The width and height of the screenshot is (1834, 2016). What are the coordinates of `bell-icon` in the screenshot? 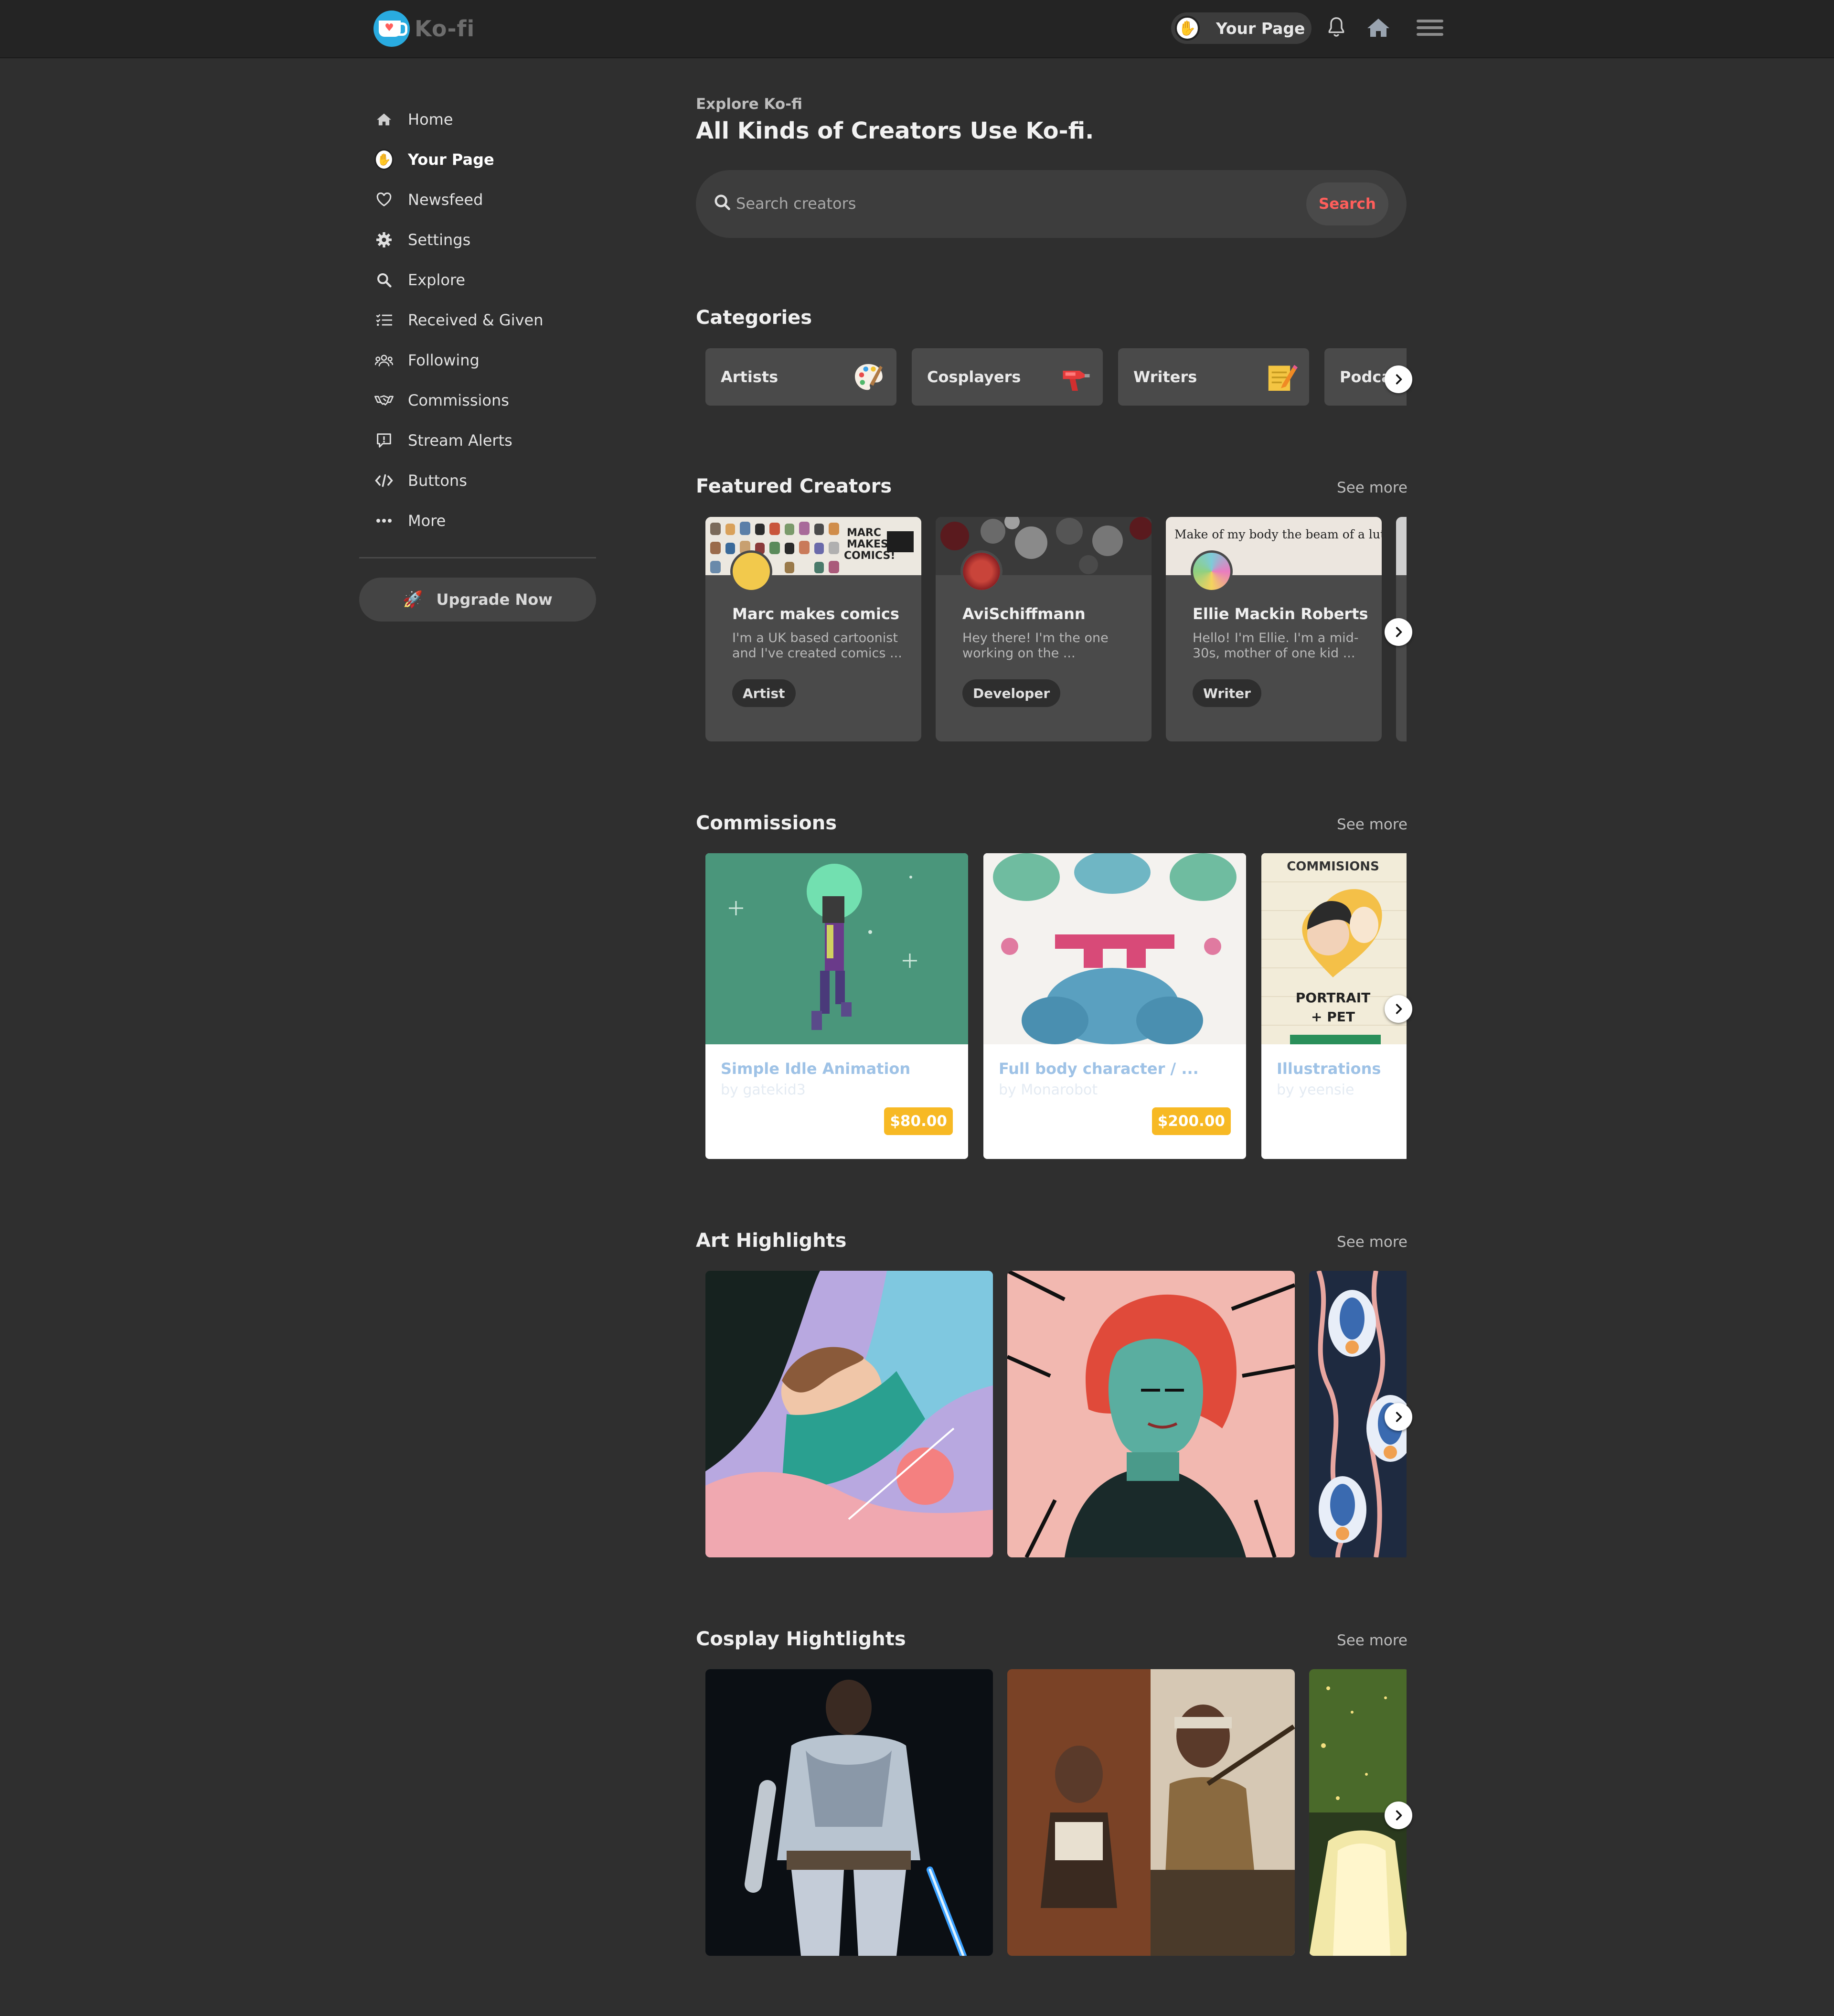 It's located at (1336, 27).